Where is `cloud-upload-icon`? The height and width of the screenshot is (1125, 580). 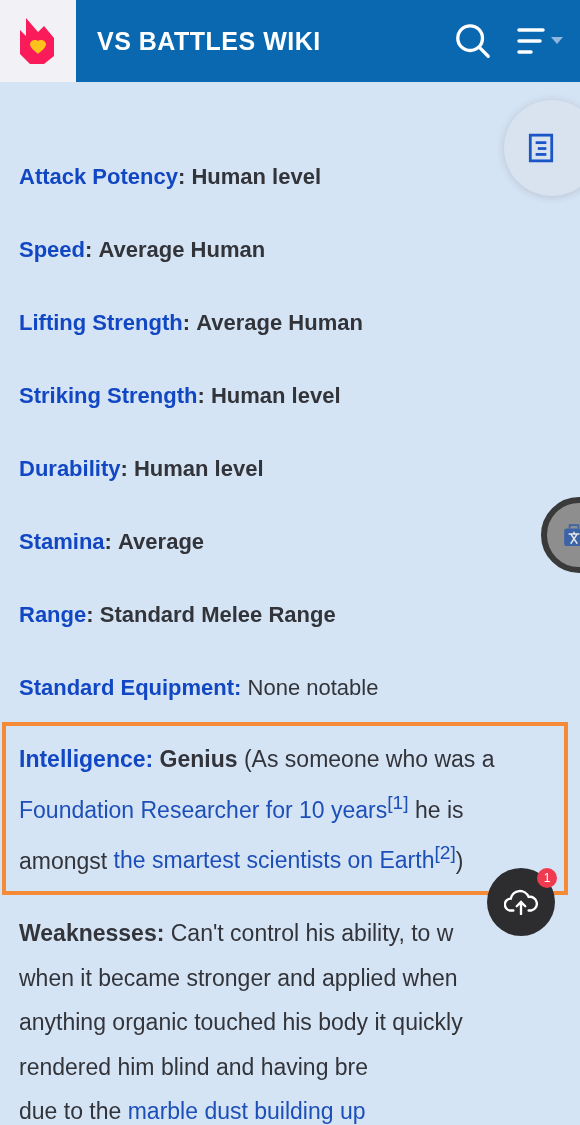
cloud-upload-icon is located at coordinates (521, 902).